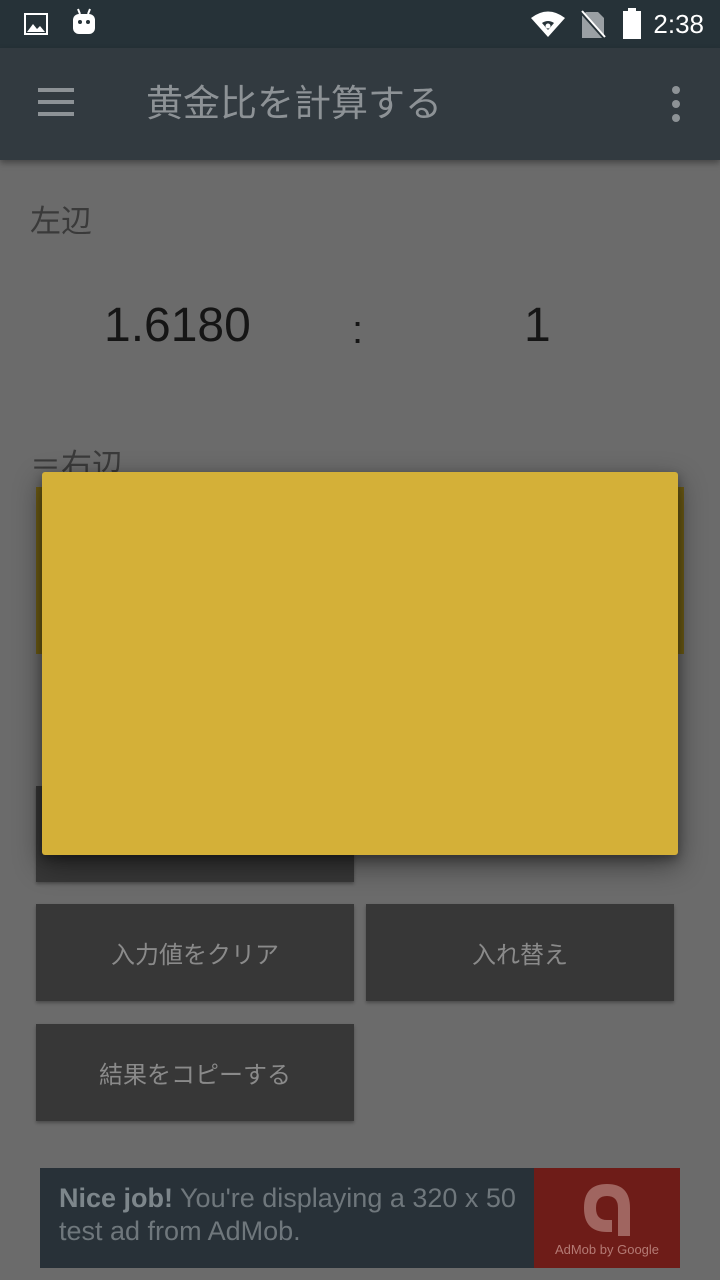  I want to click on admob-logo: AdMob by Google, so click(607, 1218).